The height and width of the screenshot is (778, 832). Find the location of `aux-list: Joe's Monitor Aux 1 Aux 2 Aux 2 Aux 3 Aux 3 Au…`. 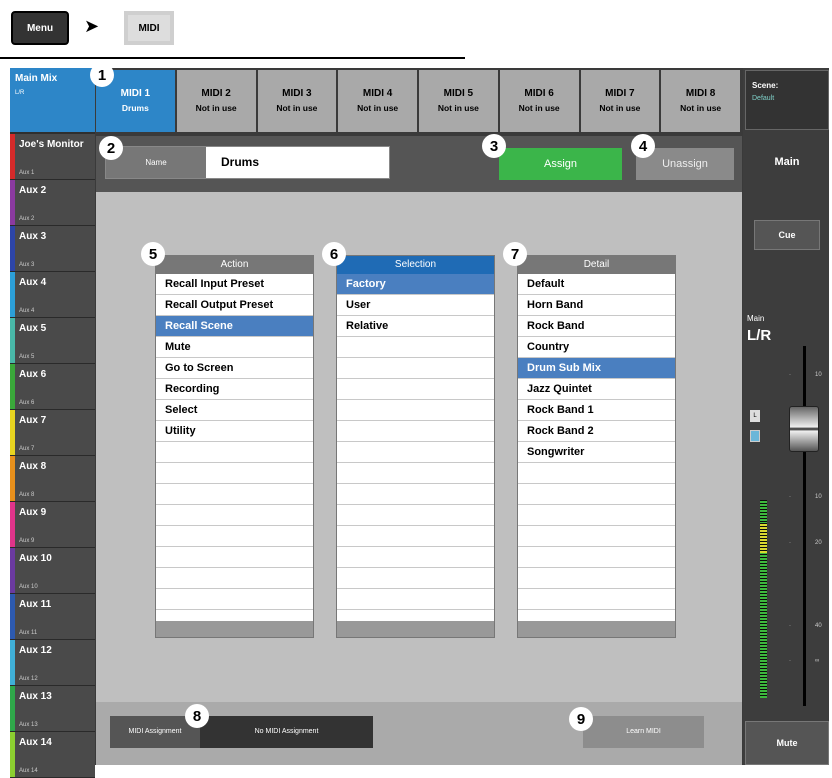

aux-list: Joe's Monitor Aux 1 Aux 2 Aux 2 Aux 3 Aux 3 Au… is located at coordinates (52, 456).